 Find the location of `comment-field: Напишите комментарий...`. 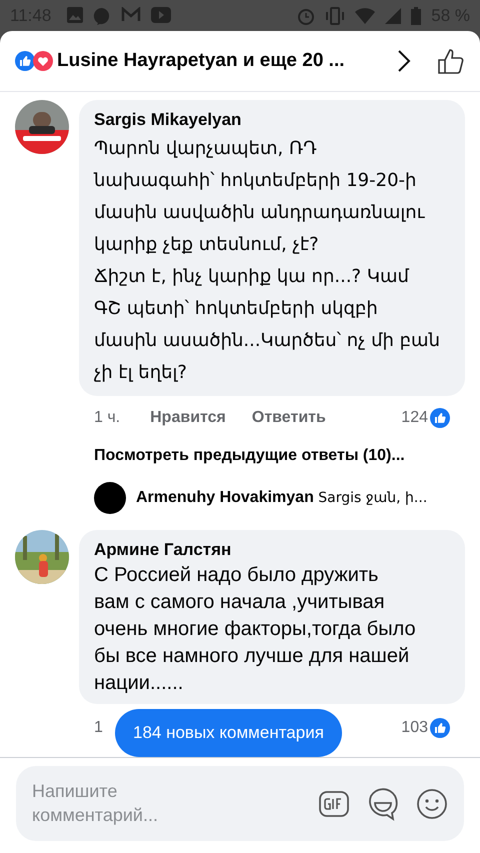

comment-field: Напишите комментарий... is located at coordinates (240, 803).